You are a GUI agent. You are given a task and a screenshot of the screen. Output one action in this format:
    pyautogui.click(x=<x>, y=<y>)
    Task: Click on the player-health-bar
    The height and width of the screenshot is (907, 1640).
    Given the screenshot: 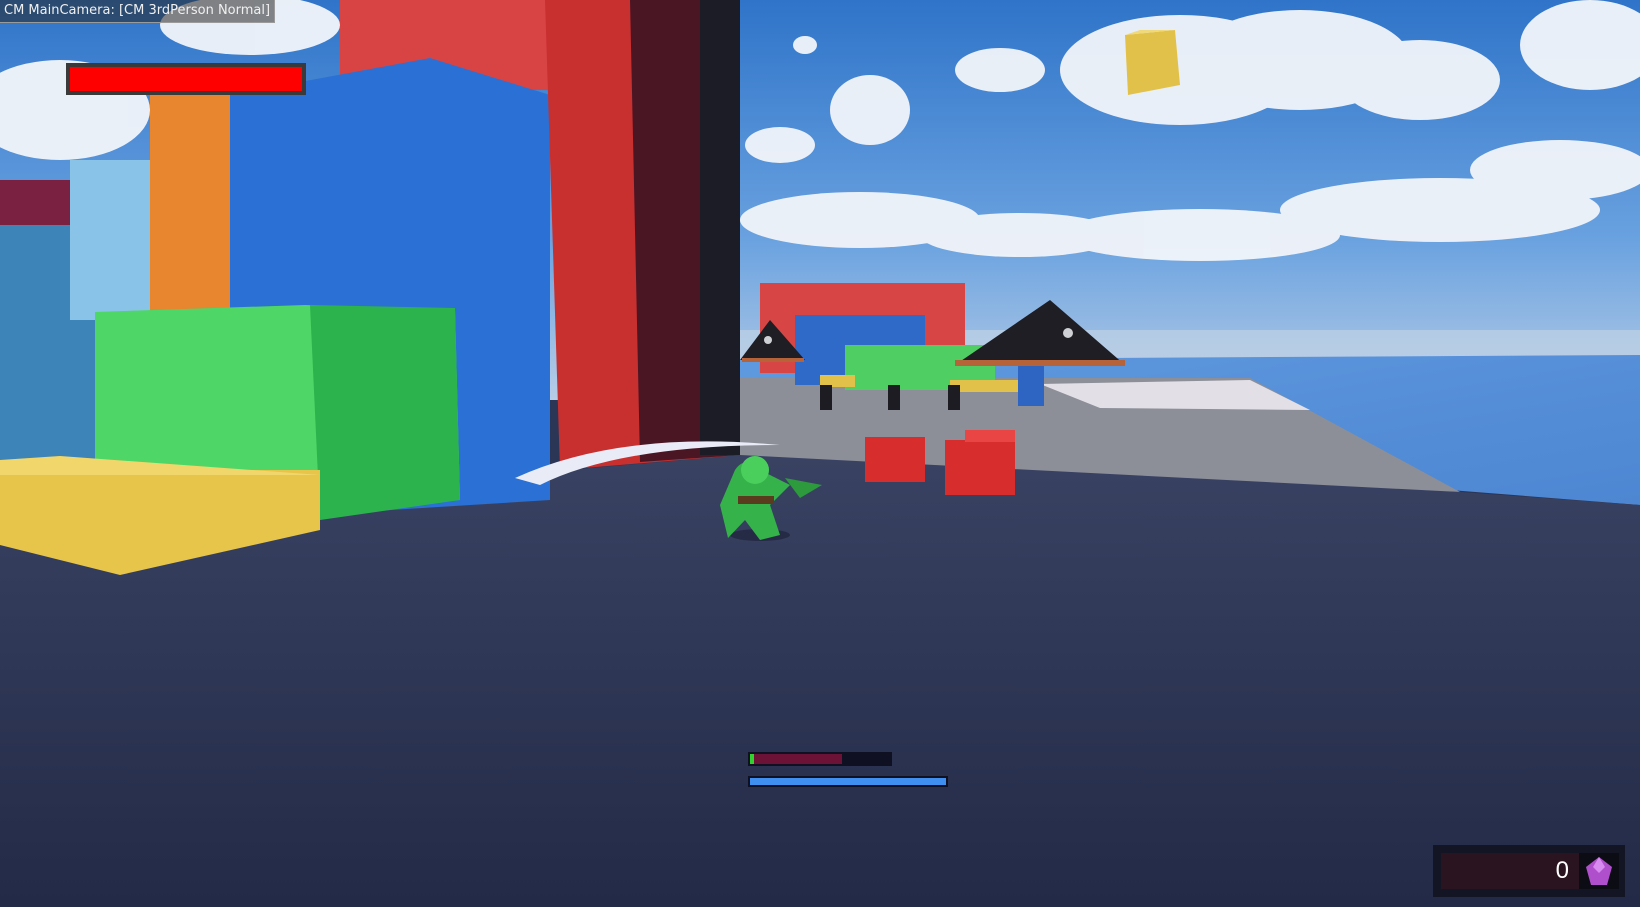 What is the action you would take?
    pyautogui.click(x=820, y=759)
    